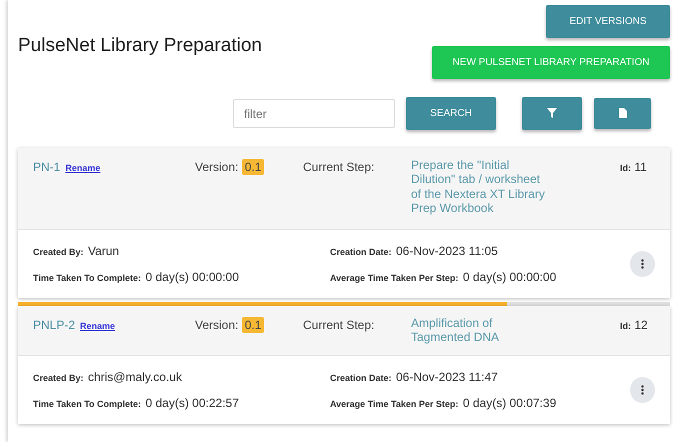 Image resolution: width=673 pixels, height=442 pixels. I want to click on record-name: PN-1, so click(46, 167).